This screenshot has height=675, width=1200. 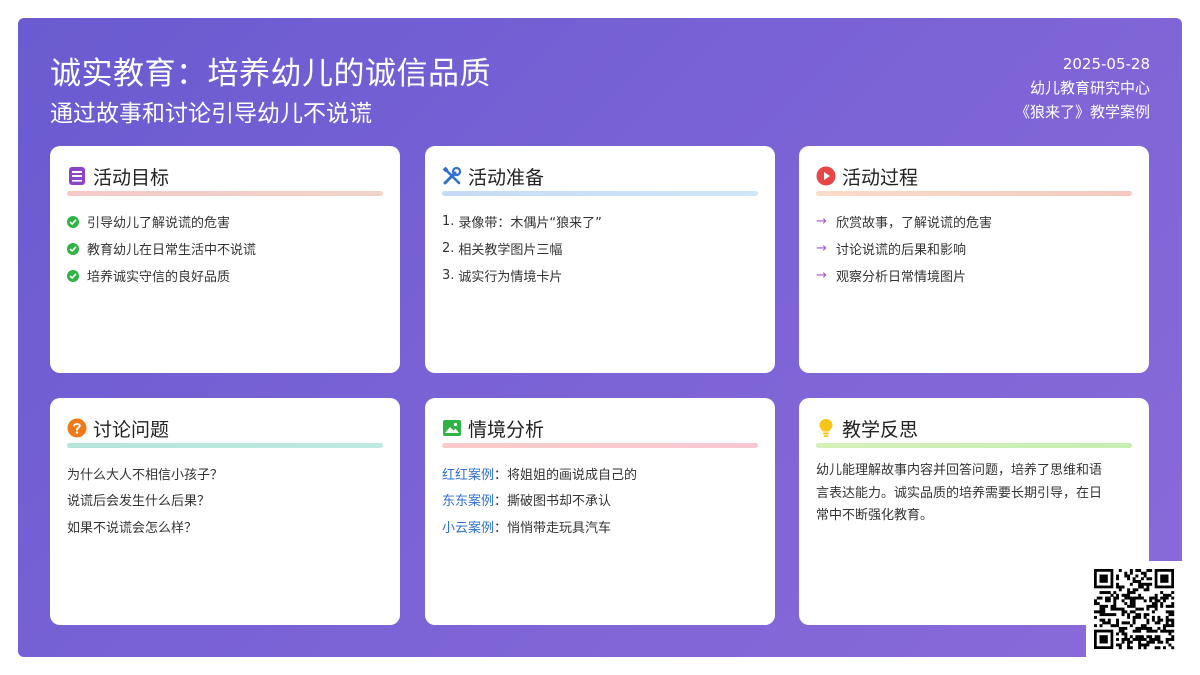 What do you see at coordinates (139, 502) in the screenshot?
I see `list-item: 说谎后会发生什么后果？` at bounding box center [139, 502].